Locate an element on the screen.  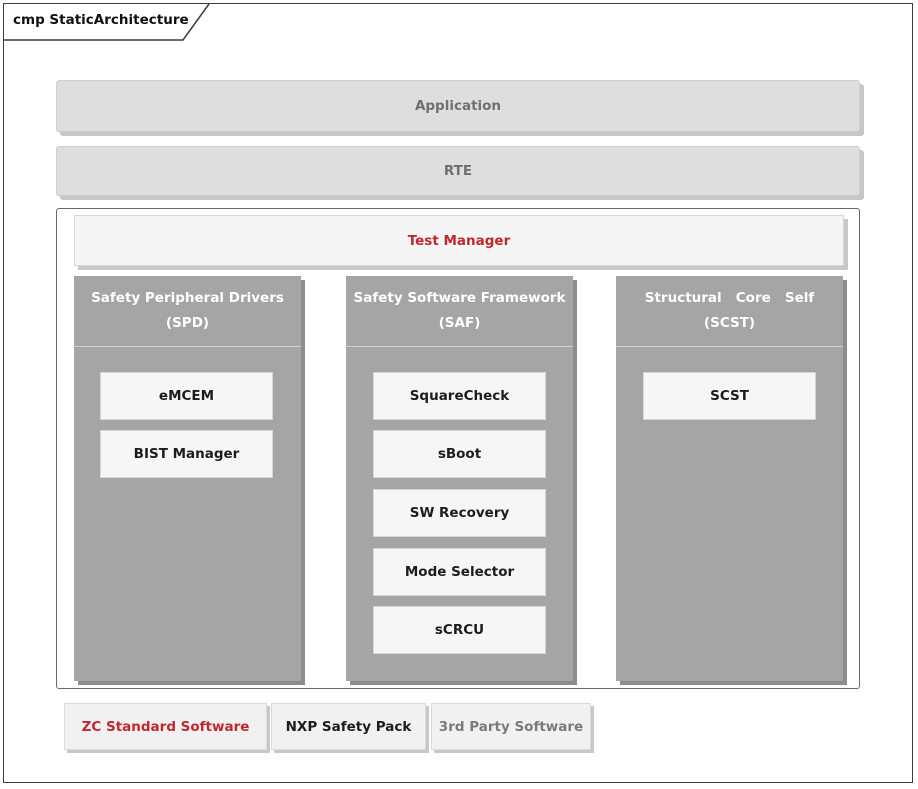
legend-zc-standard-software: ZC Standard Software is located at coordinates (165, 726).